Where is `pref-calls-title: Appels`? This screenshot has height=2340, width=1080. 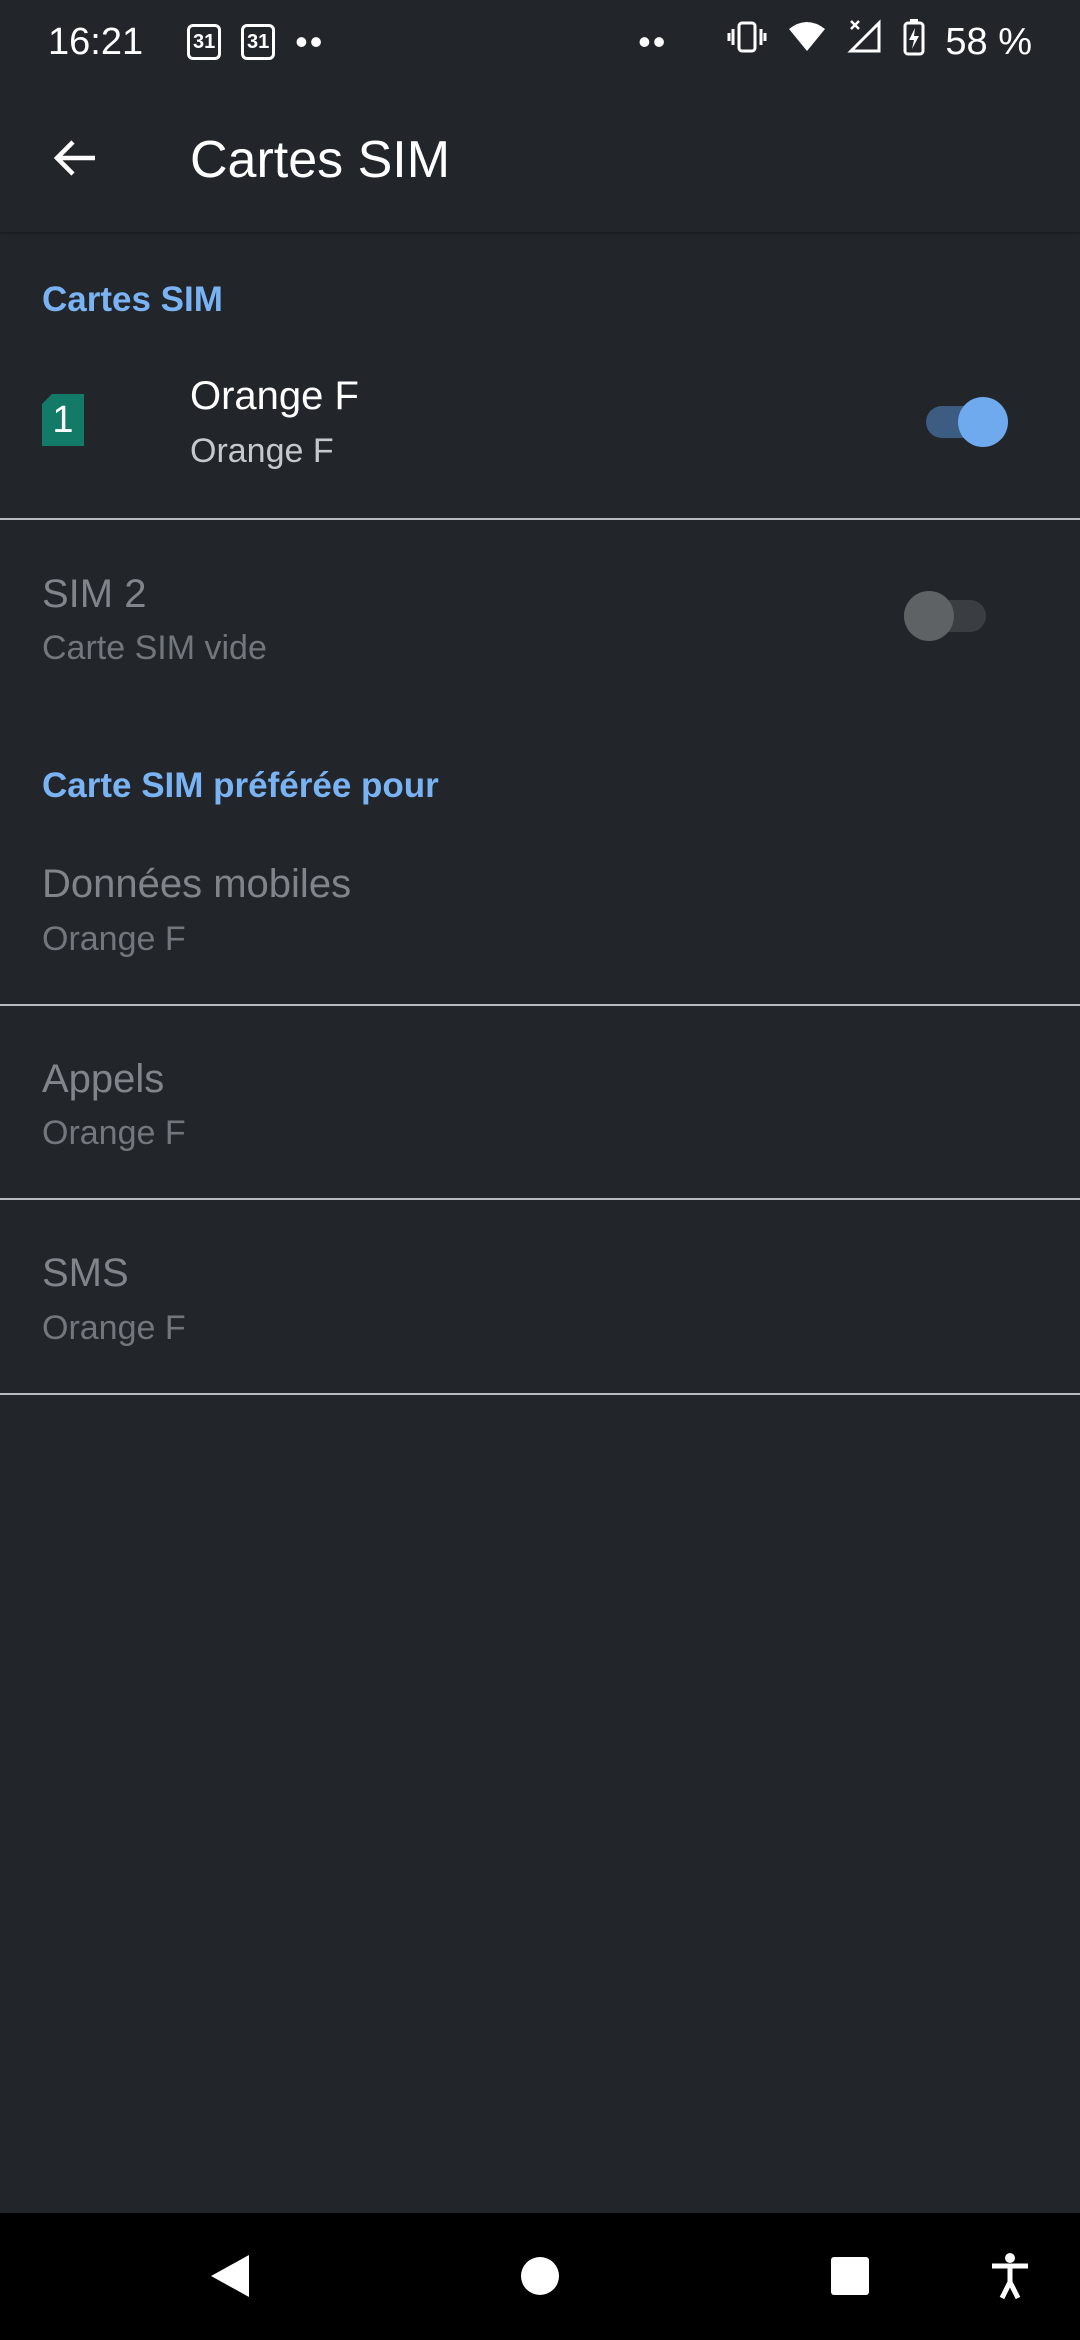 pref-calls-title: Appels is located at coordinates (103, 1079).